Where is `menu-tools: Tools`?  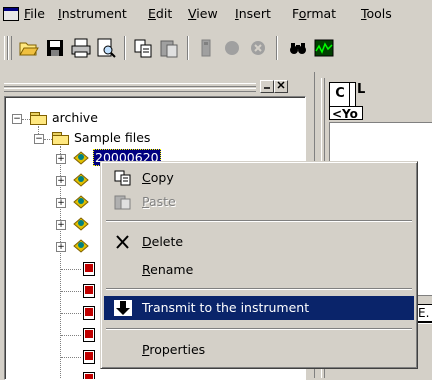
menu-tools: Tools is located at coordinates (376, 13).